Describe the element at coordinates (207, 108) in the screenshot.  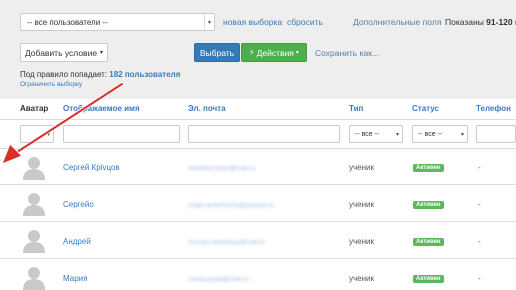
I see `column-header-email: Эл. почта` at that location.